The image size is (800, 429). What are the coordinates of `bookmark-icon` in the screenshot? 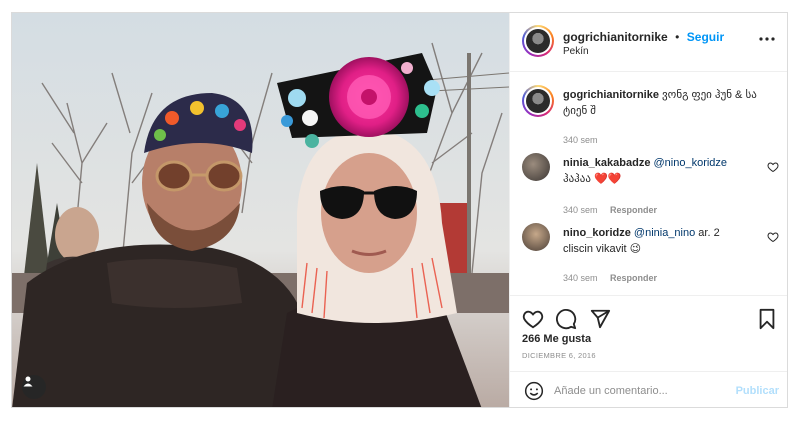 It's located at (767, 319).